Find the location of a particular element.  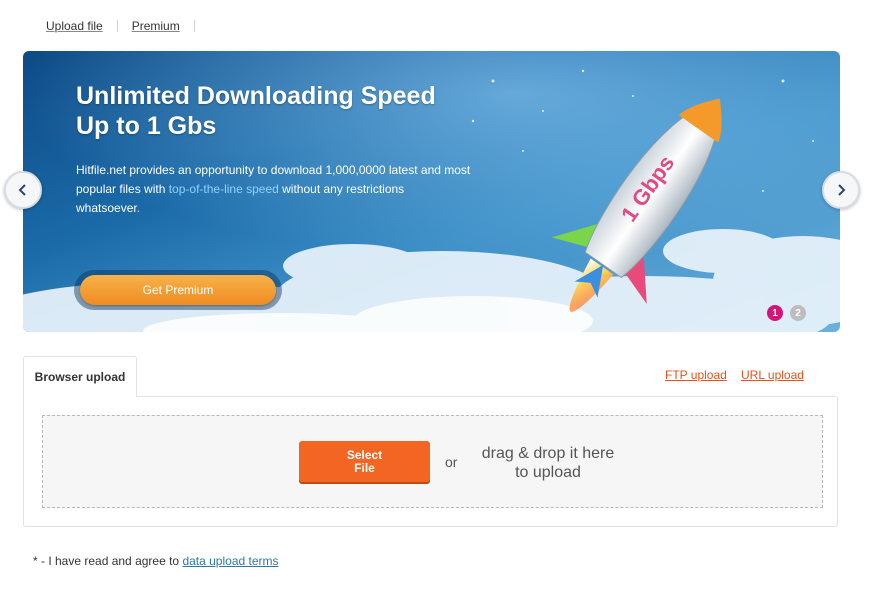

select-file-button: Select File is located at coordinates (364, 461).